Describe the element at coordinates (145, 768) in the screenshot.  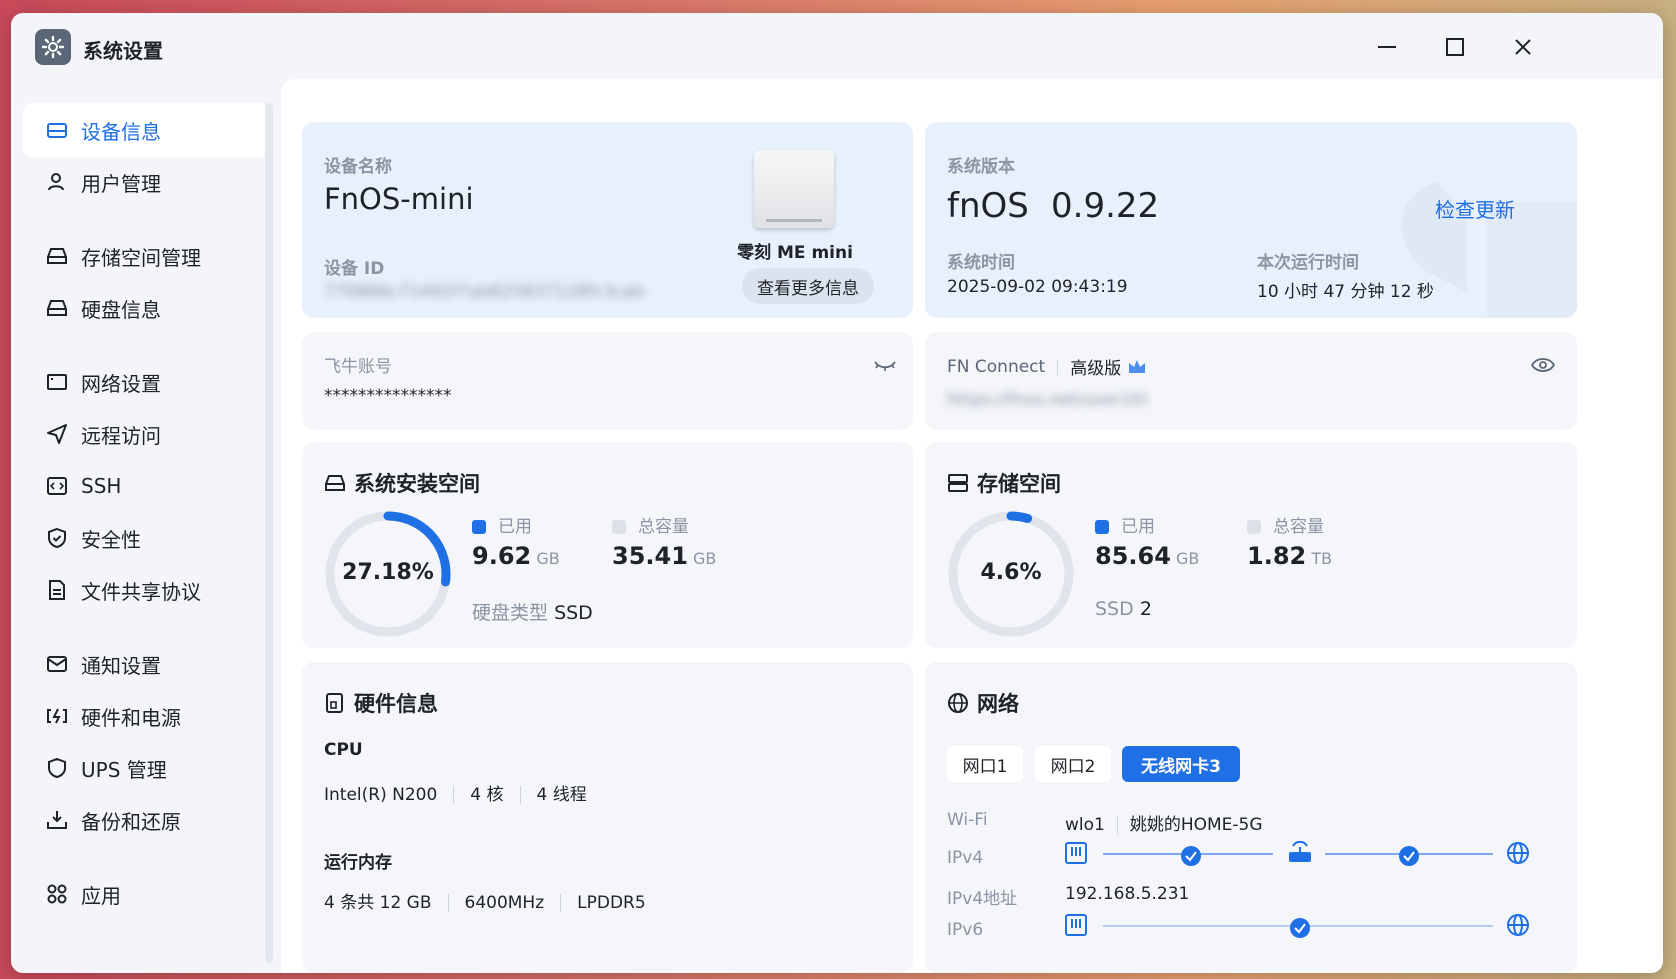
I see `sidebar-item-ups: UPS 管理` at that location.